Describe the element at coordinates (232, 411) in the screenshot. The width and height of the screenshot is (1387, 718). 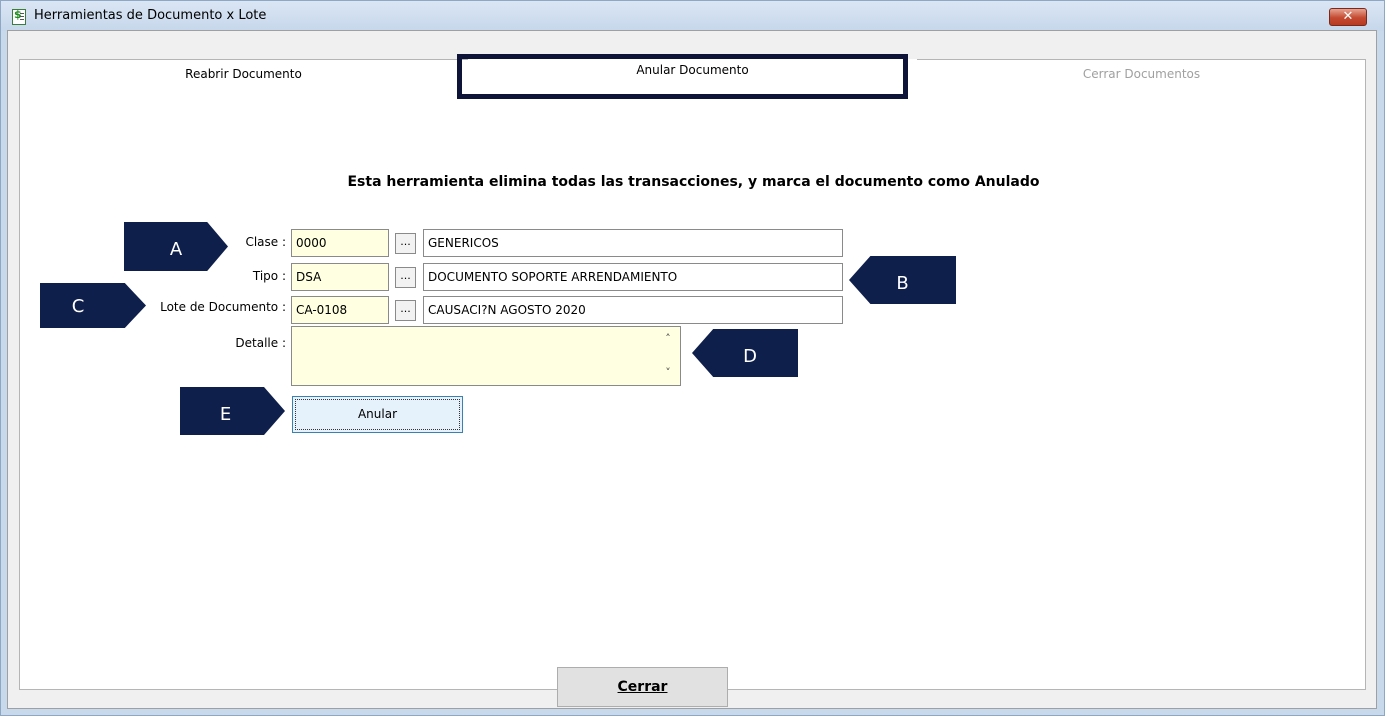
I see `callout-e: E` at that location.